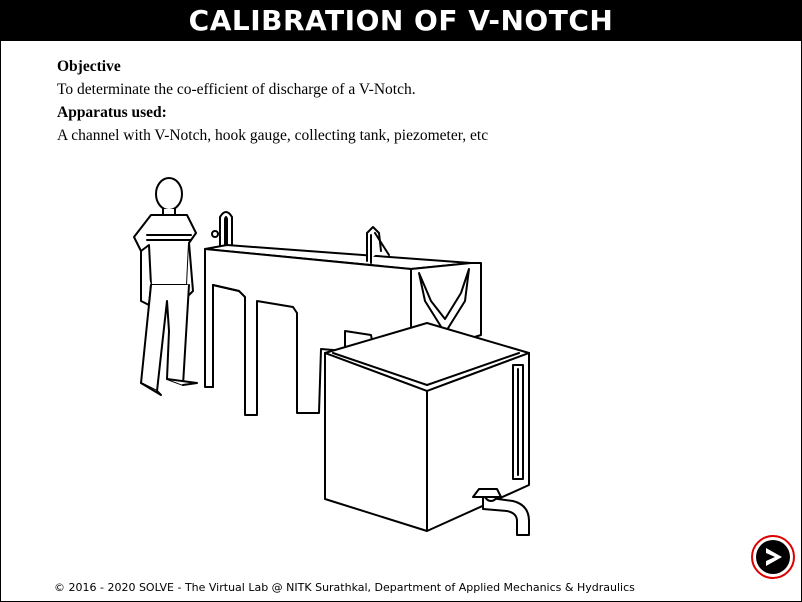 The height and width of the screenshot is (602, 802). I want to click on outlet-valve, so click(501, 512).